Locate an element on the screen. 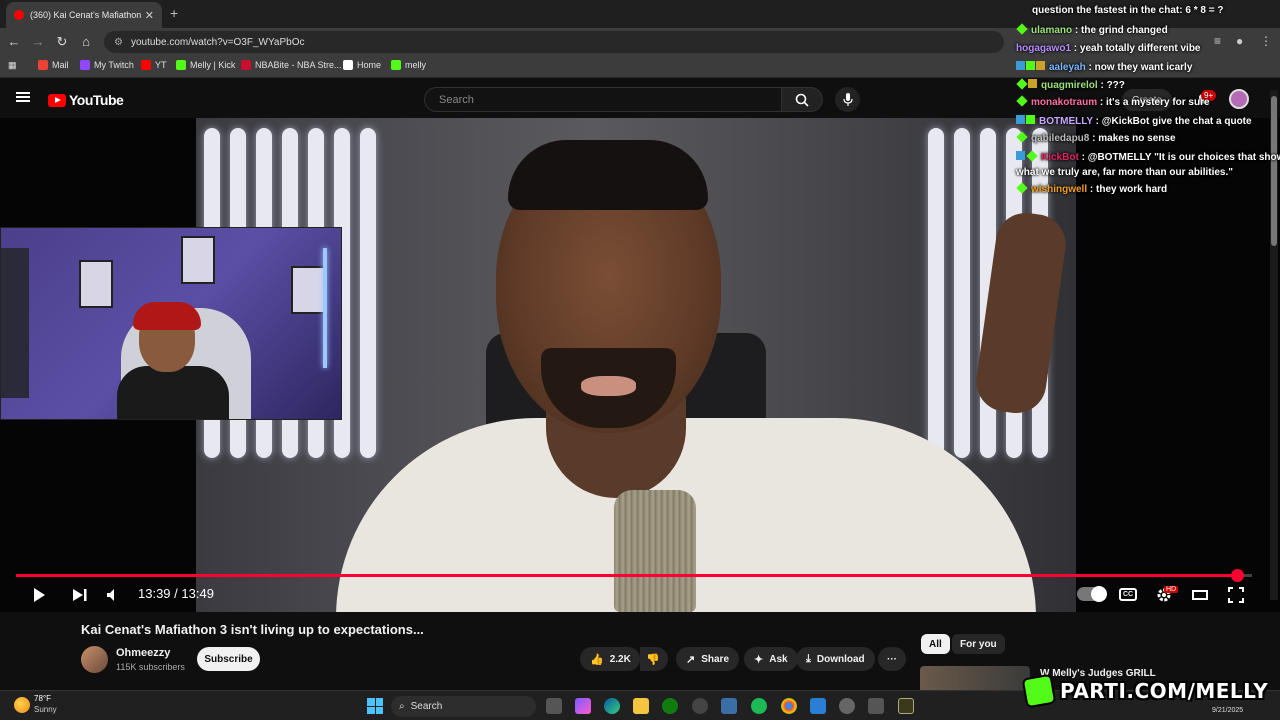 Image resolution: width=1280 pixels, height=720 pixels. address-bar: ⚙ youtube.com/watch?v=O3F_WYaPbOc is located at coordinates (554, 42).